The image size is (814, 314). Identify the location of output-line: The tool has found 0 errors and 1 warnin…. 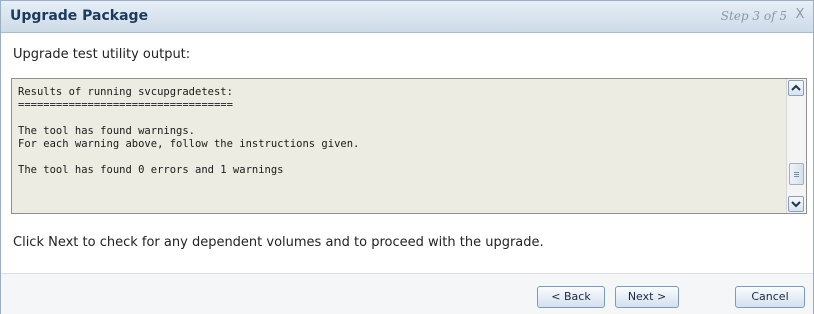
(151, 170).